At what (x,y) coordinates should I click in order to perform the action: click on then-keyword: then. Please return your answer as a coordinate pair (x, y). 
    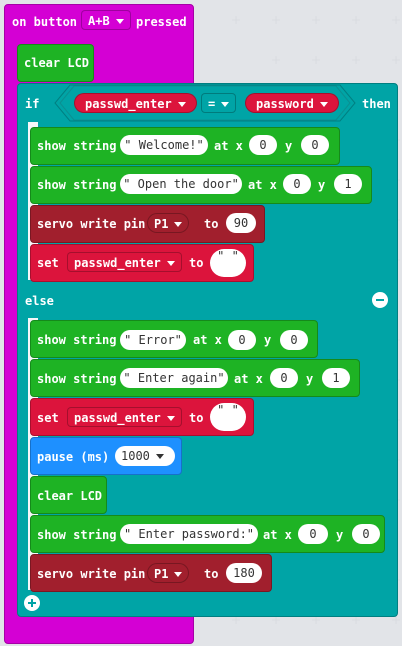
    Looking at the image, I should click on (376, 104).